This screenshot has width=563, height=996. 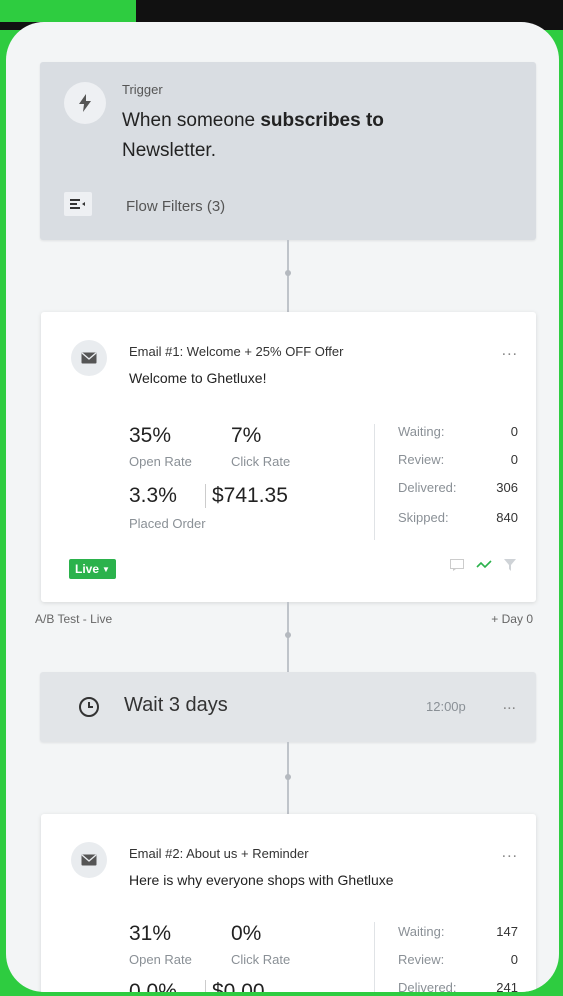 I want to click on placed-order-value: 3.3%, so click(x=153, y=495).